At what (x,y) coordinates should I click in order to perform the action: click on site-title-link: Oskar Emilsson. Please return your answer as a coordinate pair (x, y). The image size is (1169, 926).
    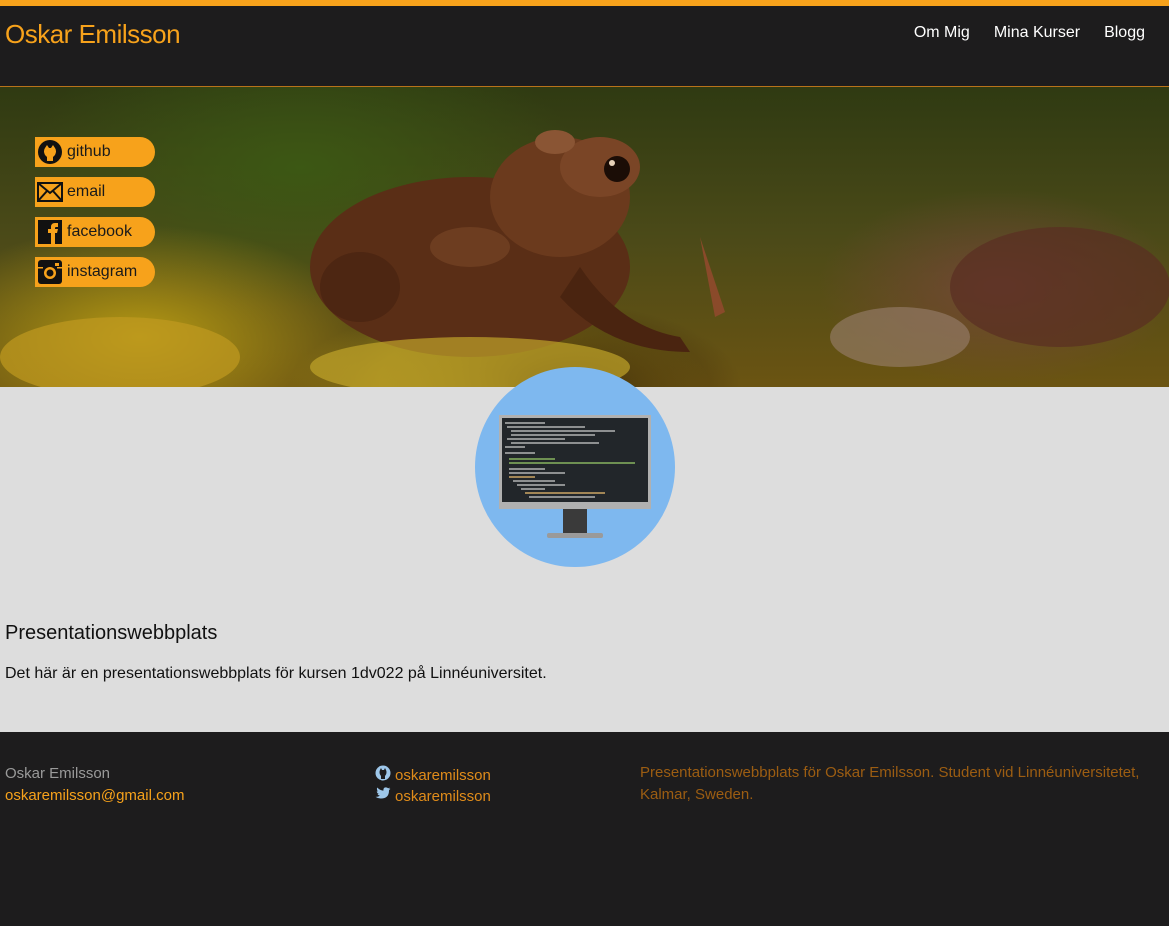
    Looking at the image, I should click on (93, 34).